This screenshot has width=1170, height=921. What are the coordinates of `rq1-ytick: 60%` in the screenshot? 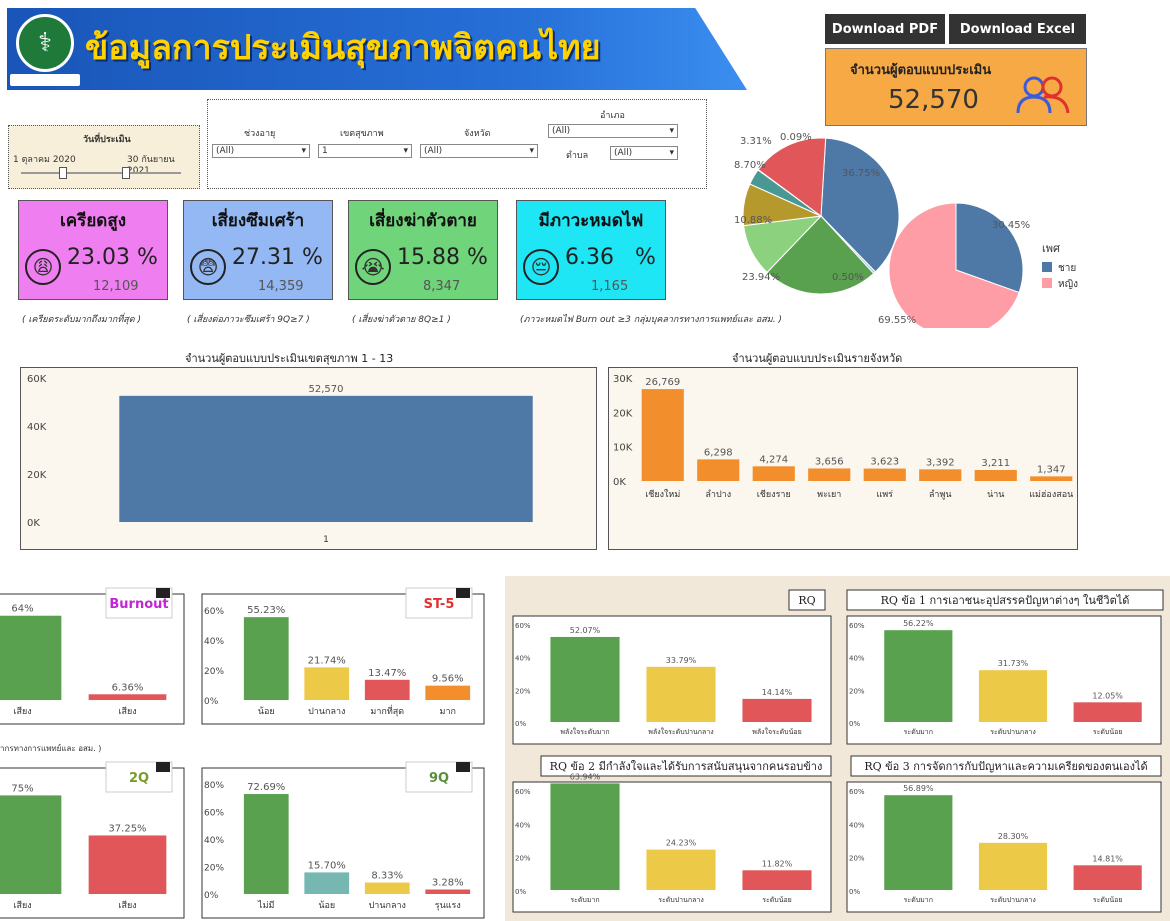 It's located at (857, 626).